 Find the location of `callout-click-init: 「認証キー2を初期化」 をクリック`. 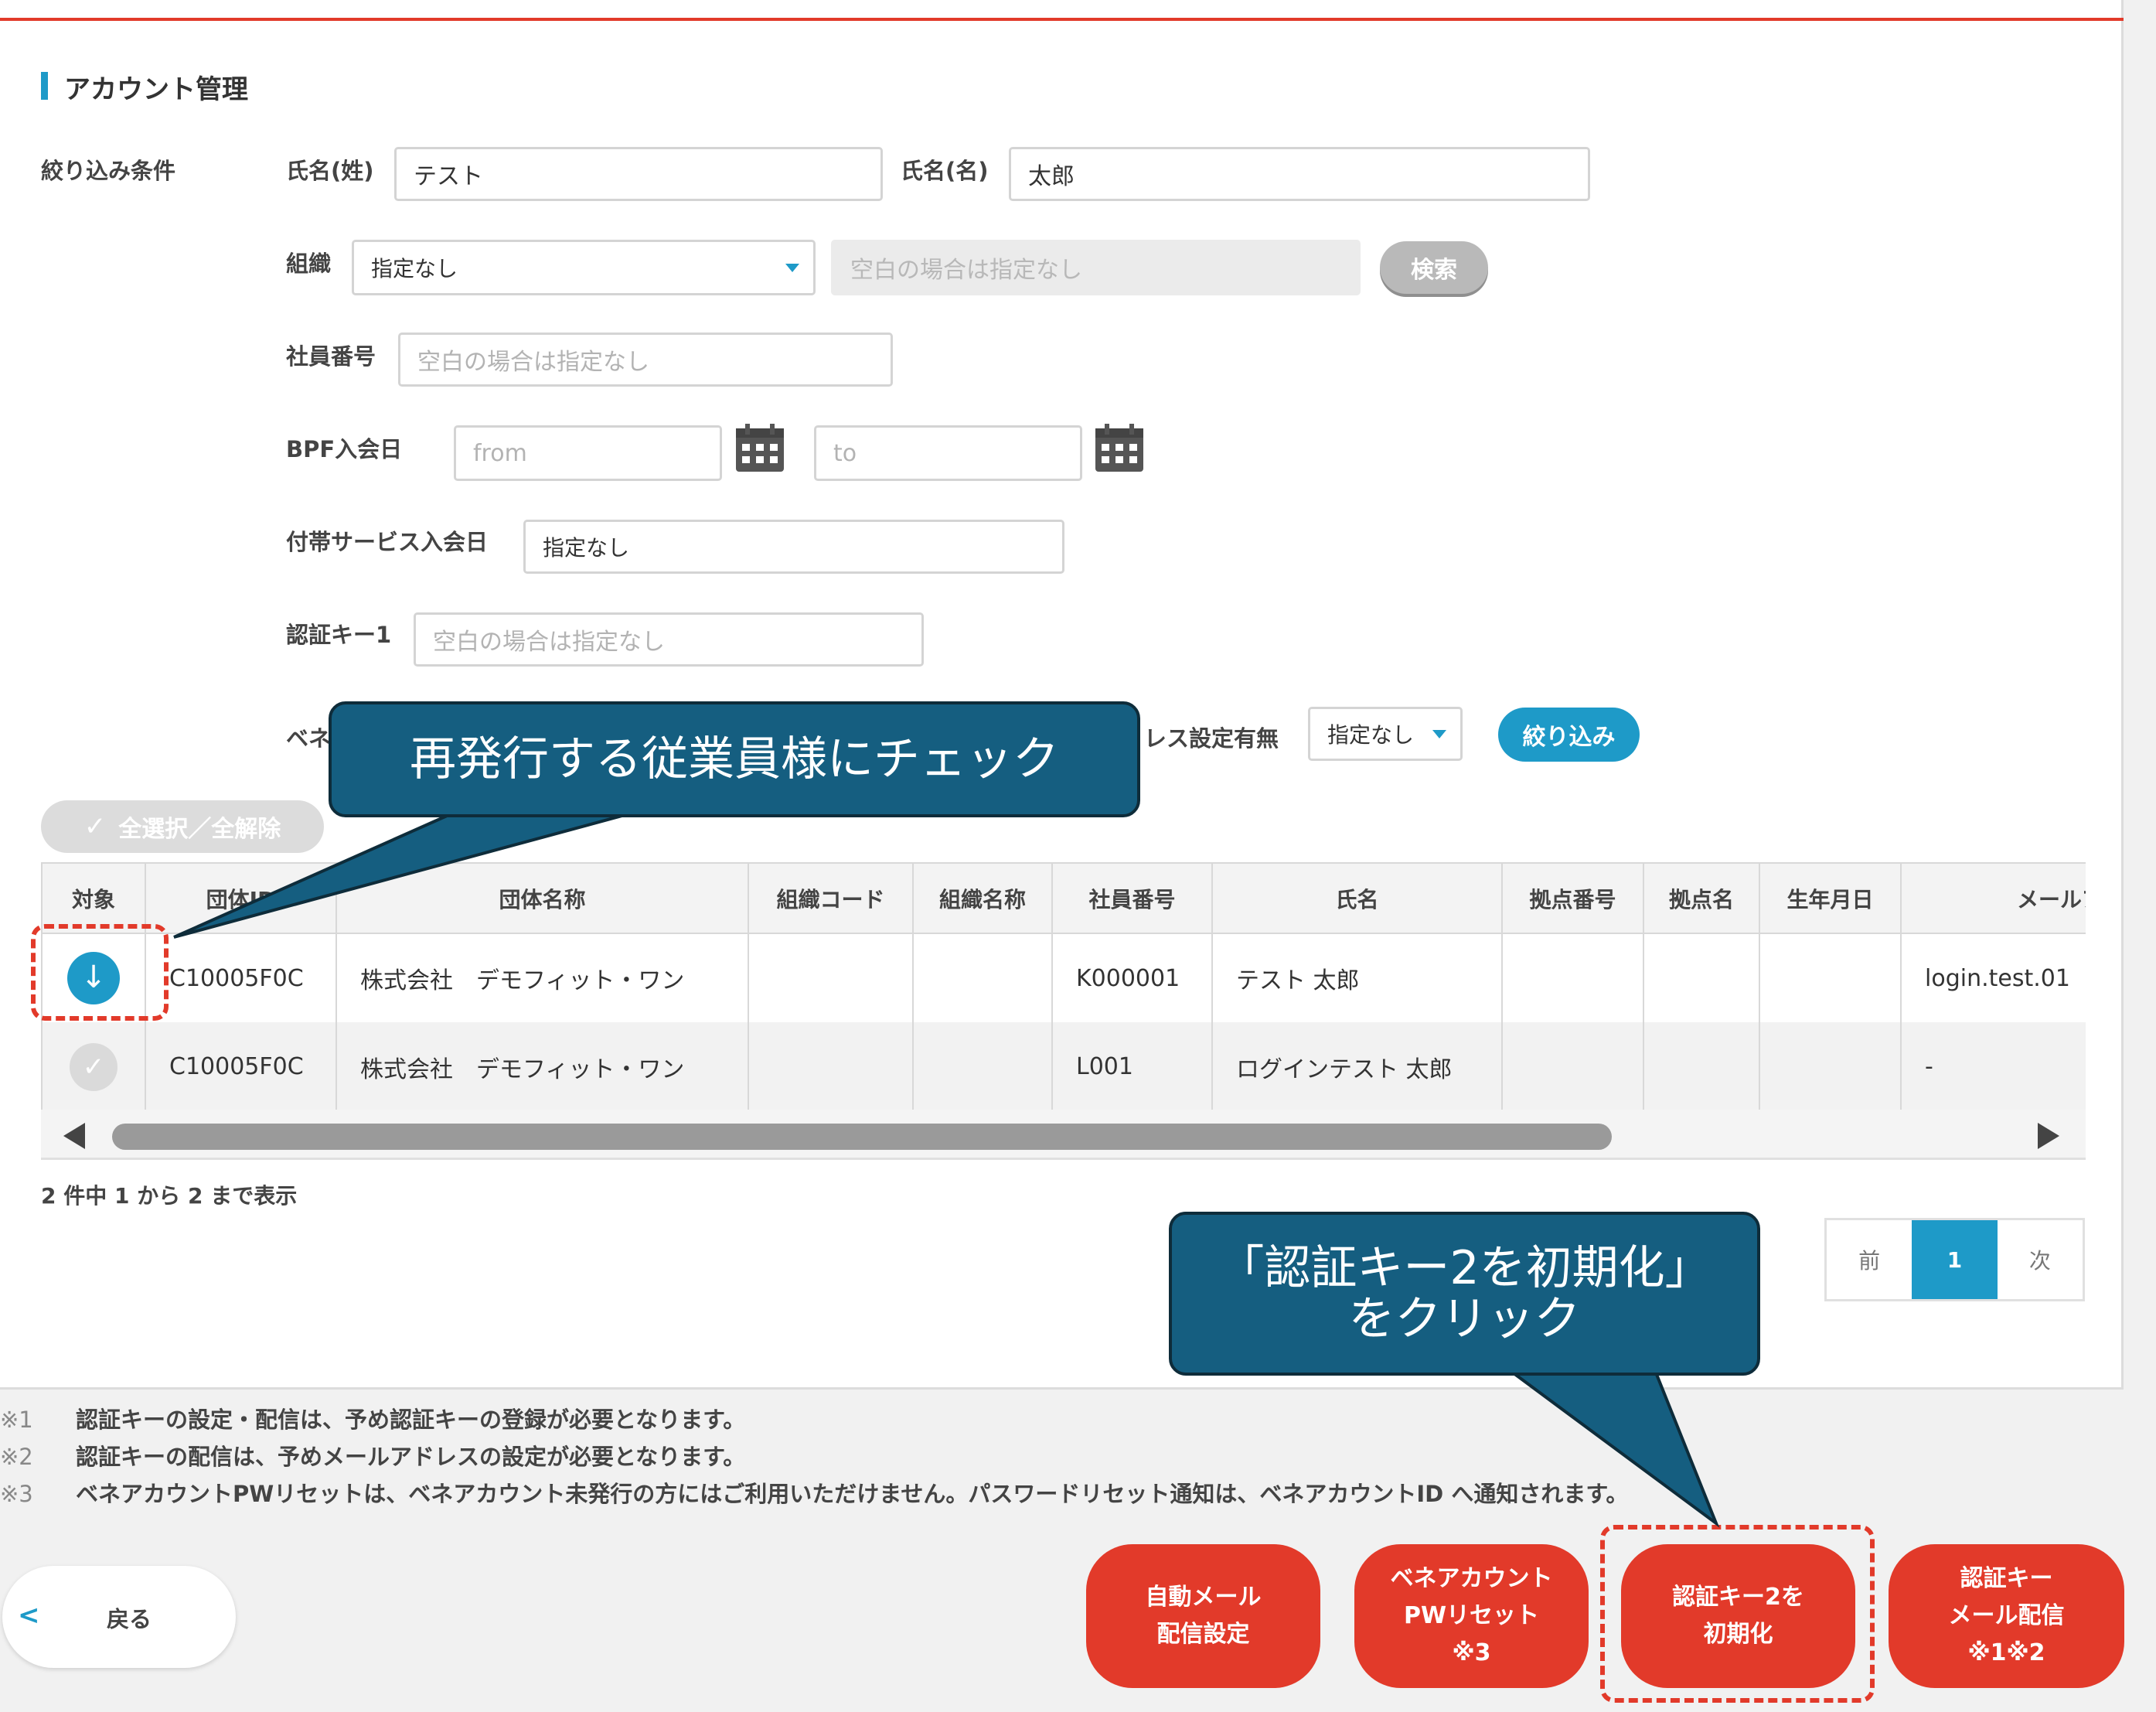

callout-click-init: 「認証キー2を初期化」 をクリック is located at coordinates (1464, 1294).